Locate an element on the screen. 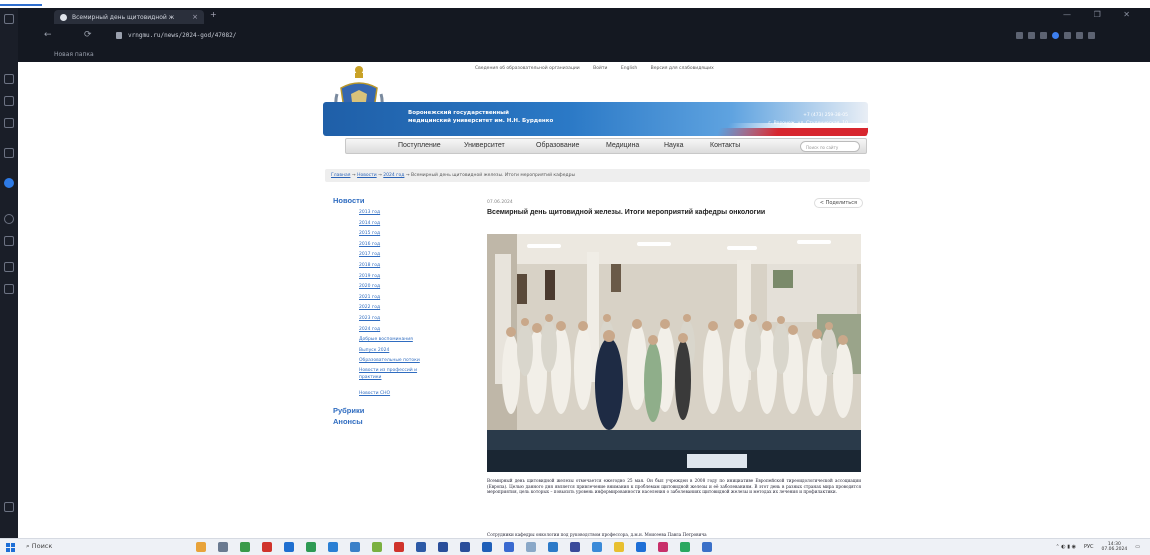  top-link-info: Сведения об образовательной организации is located at coordinates (527, 68).